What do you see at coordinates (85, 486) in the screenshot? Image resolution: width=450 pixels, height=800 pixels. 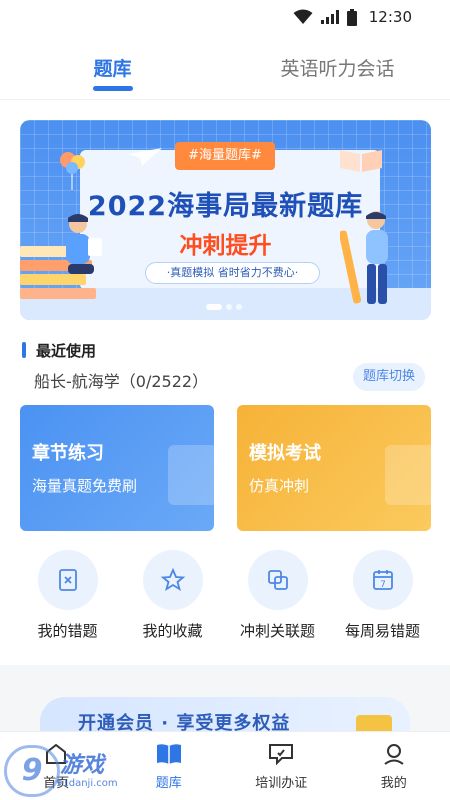 I see `card-subtitle: 海量真题免费刷` at bounding box center [85, 486].